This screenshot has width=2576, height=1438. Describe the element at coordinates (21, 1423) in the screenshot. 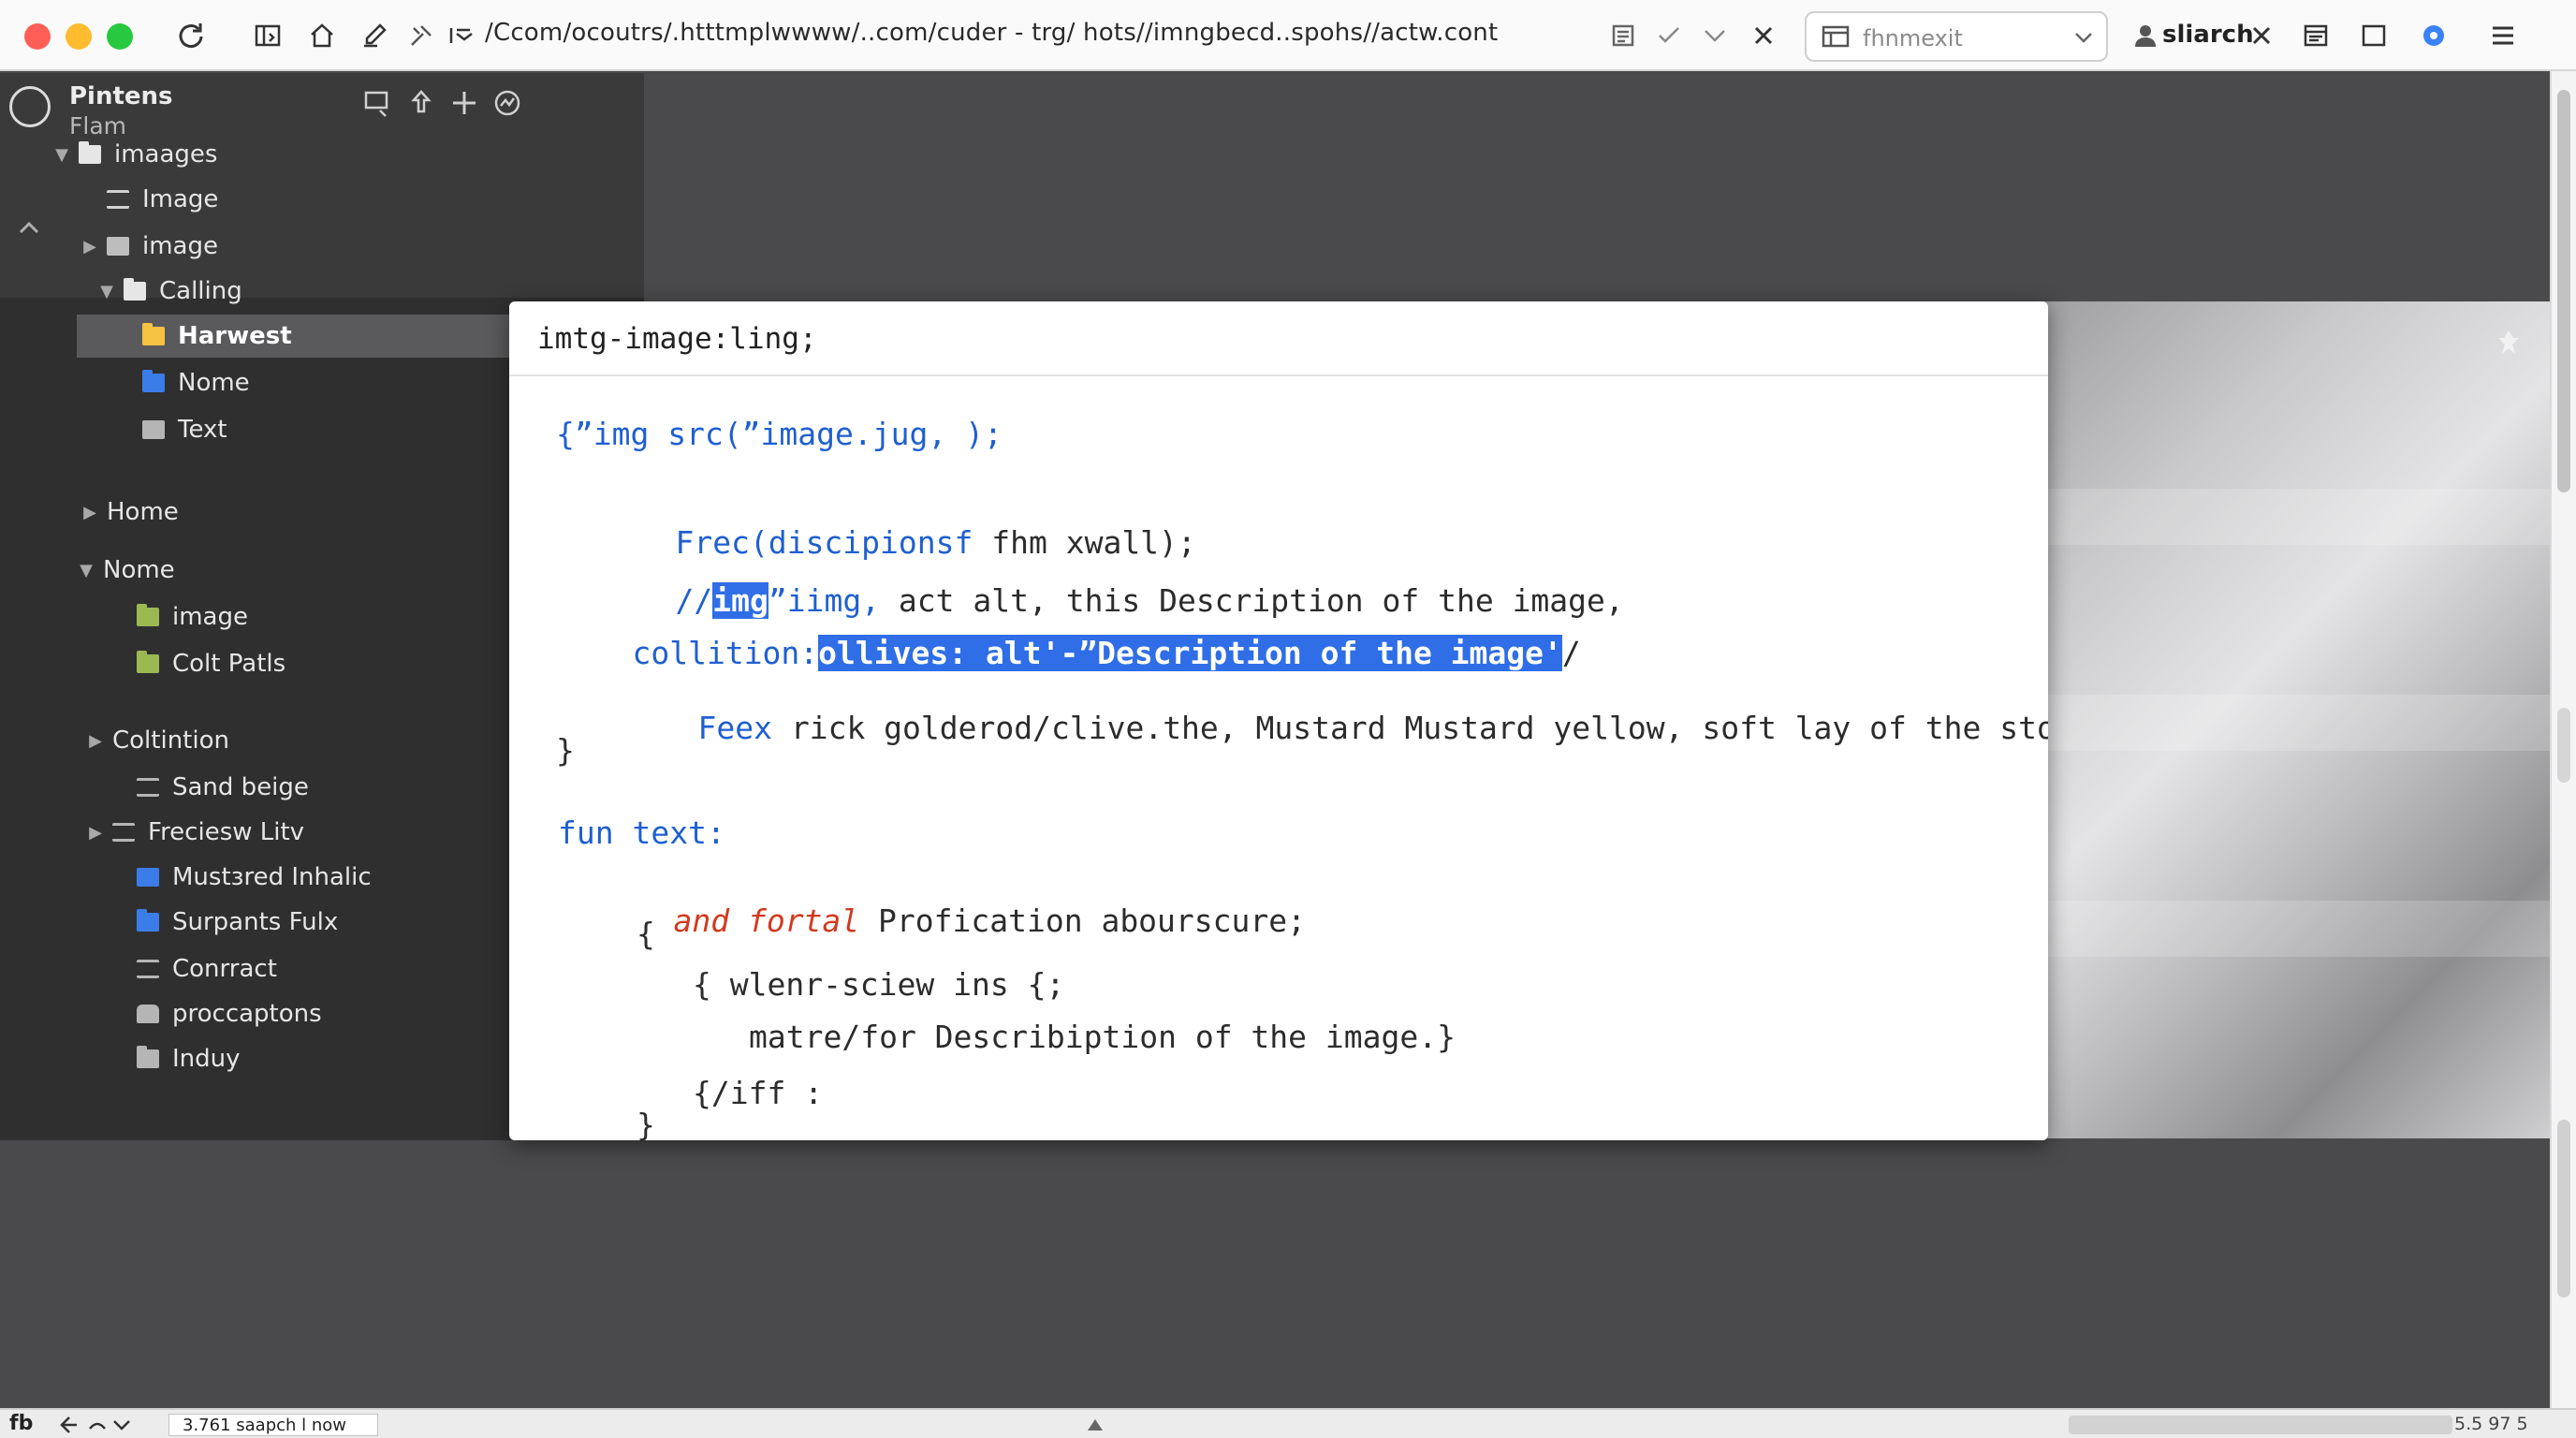

I see `status-left-label: fb` at that location.